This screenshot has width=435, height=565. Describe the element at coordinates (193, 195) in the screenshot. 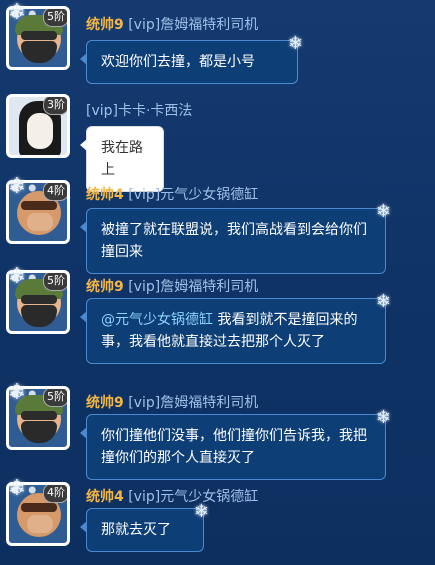

I see `sender-name-text: [vip]元气少女锅德缸` at that location.